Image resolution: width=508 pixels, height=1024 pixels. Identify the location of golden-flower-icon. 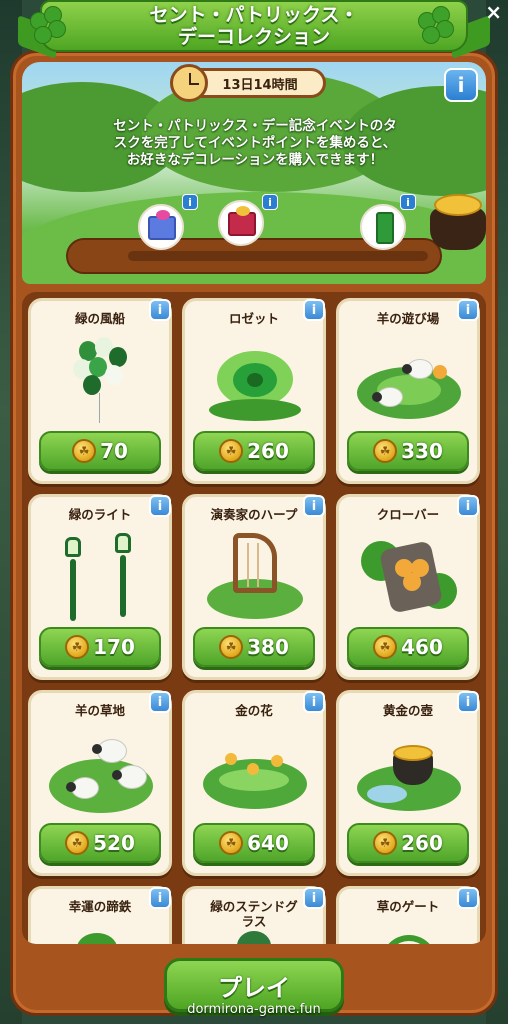
(255, 773).